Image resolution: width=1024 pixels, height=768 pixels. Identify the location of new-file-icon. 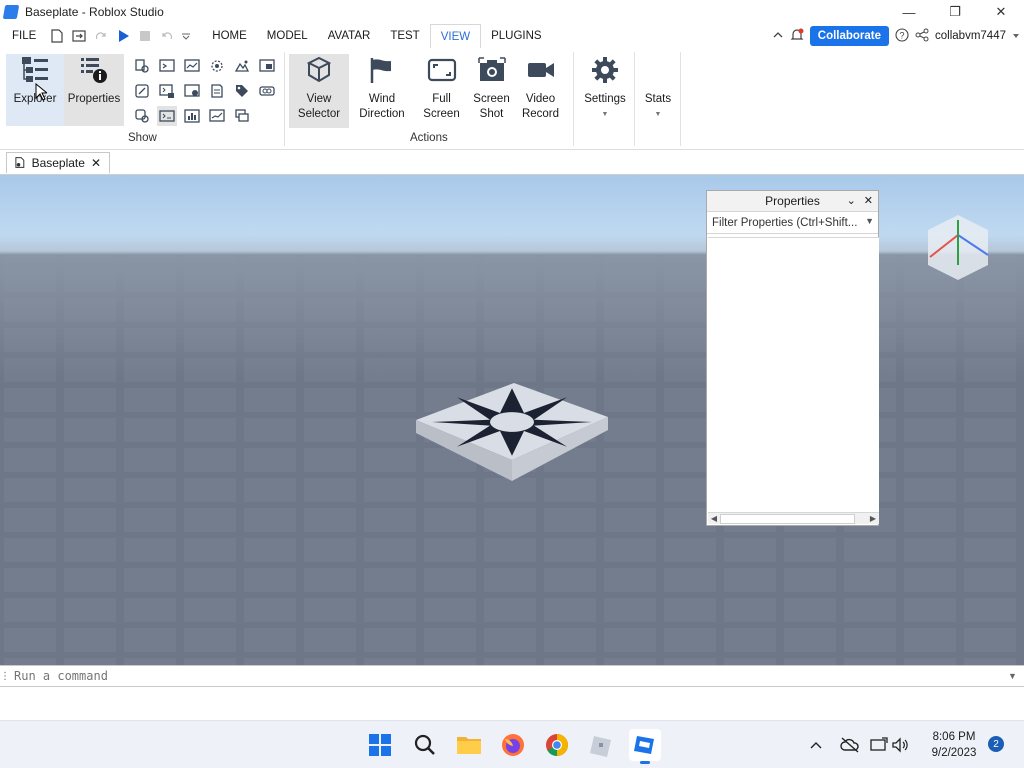
(57, 36).